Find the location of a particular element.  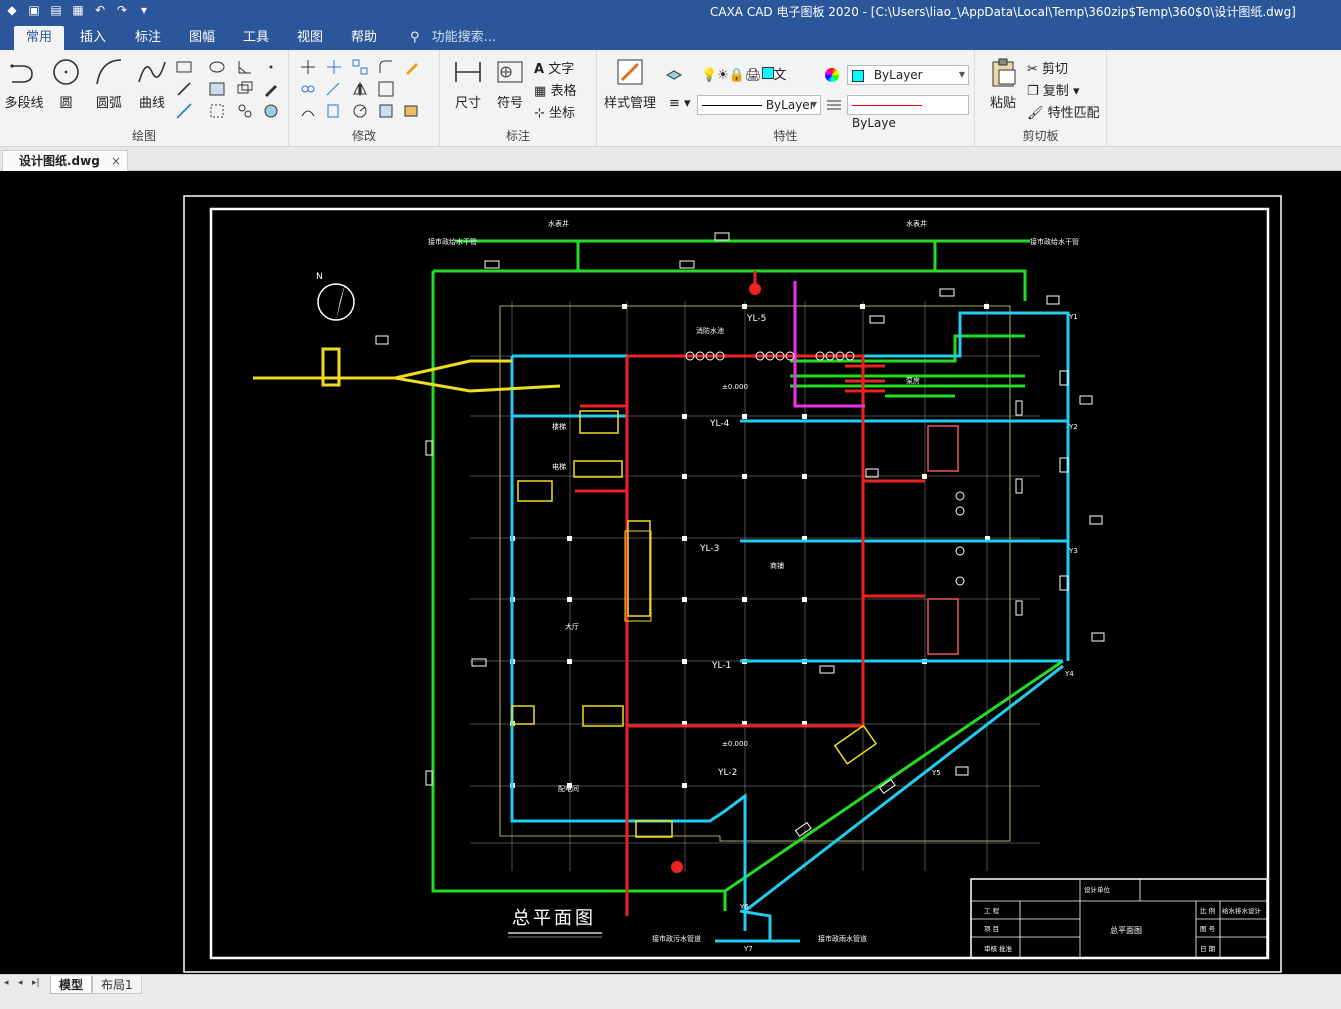

scale-icon is located at coordinates (386, 89).